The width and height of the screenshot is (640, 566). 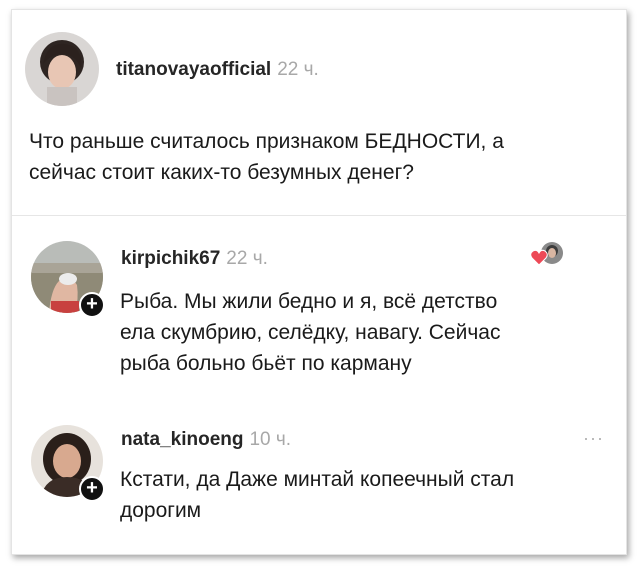 I want to click on comment-timestamp: 10 ч., so click(x=270, y=439).